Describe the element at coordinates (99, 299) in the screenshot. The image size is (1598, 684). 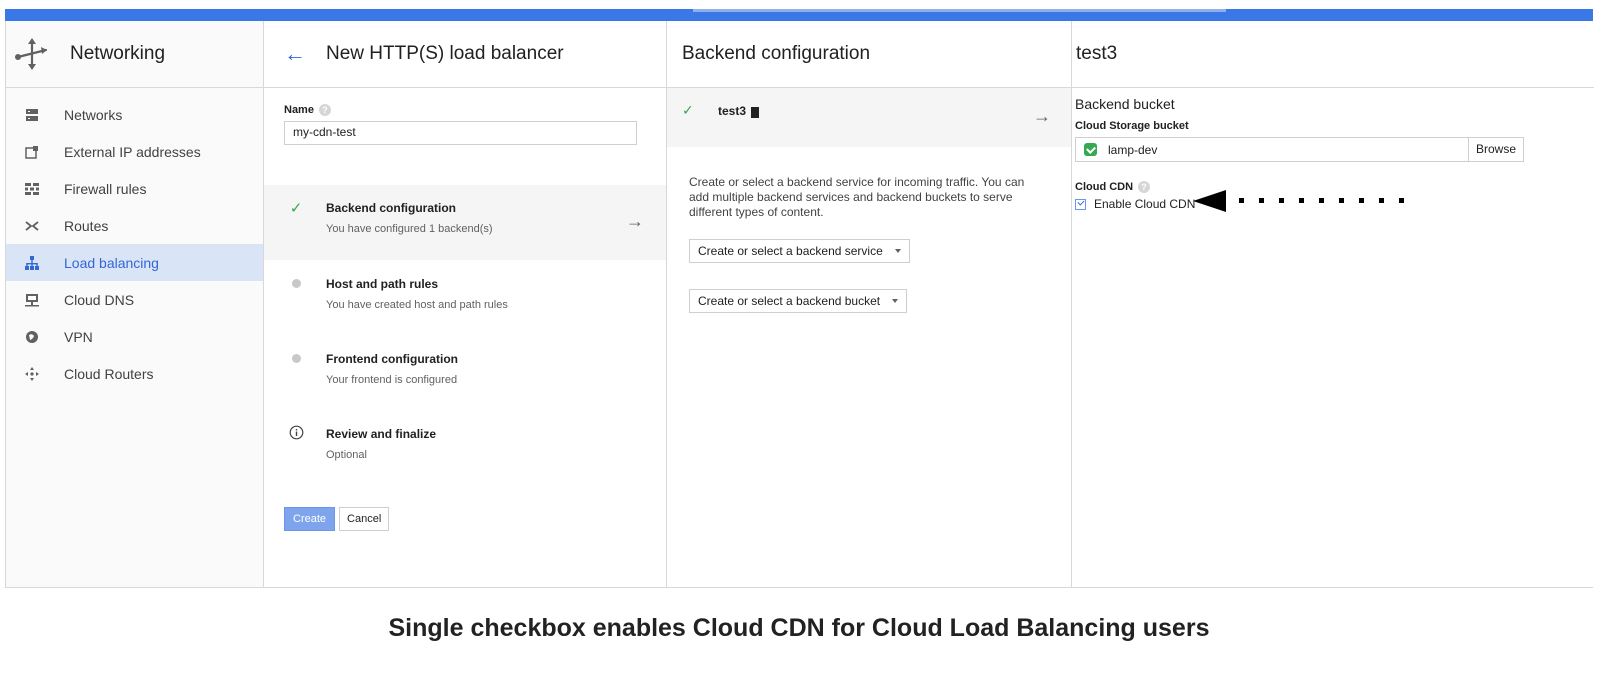
I see `sidebar-item-label: Cloud DNS` at that location.